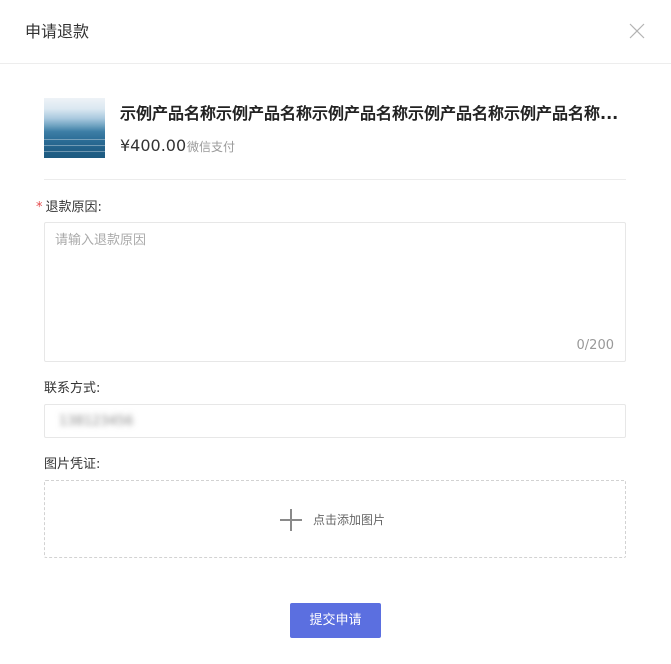 This screenshot has height=664, width=671. What do you see at coordinates (335, 620) in the screenshot?
I see `submit-button: 提交申请` at bounding box center [335, 620].